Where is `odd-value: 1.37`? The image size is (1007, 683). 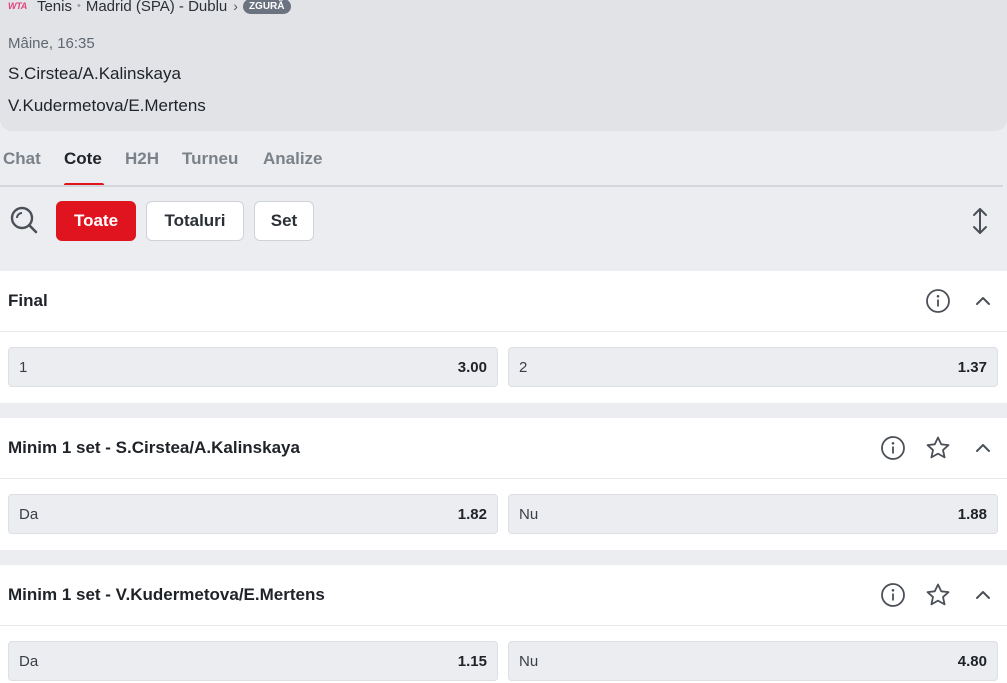
odd-value: 1.37 is located at coordinates (972, 367).